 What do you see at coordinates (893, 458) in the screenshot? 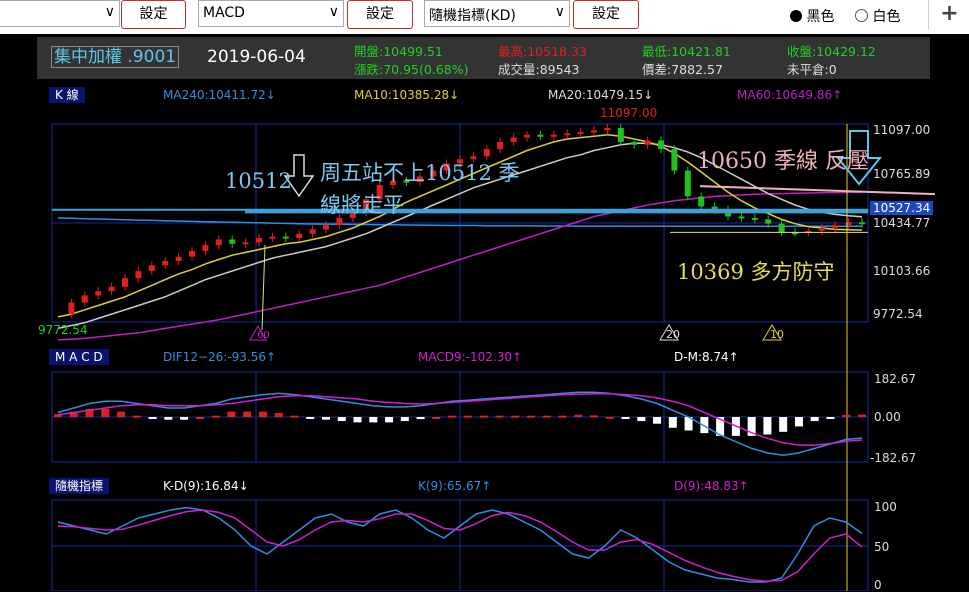
I see `macd-tick: -182.67` at bounding box center [893, 458].